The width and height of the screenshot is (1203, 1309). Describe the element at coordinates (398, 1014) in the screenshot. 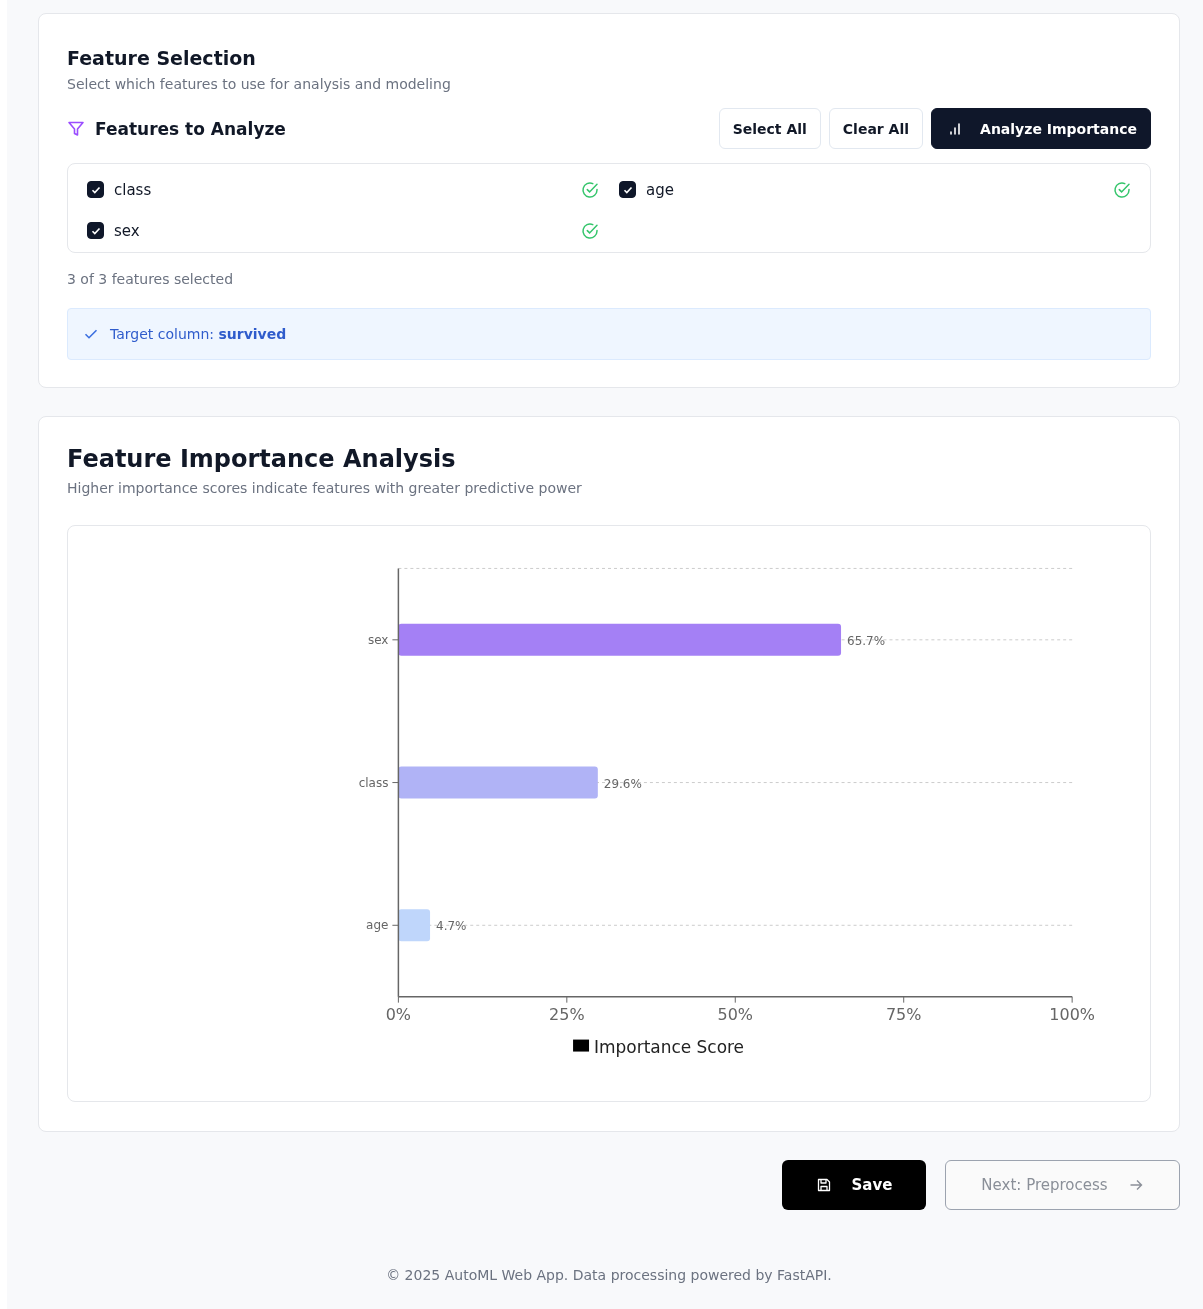

I see `x-tick-label: 0%` at that location.